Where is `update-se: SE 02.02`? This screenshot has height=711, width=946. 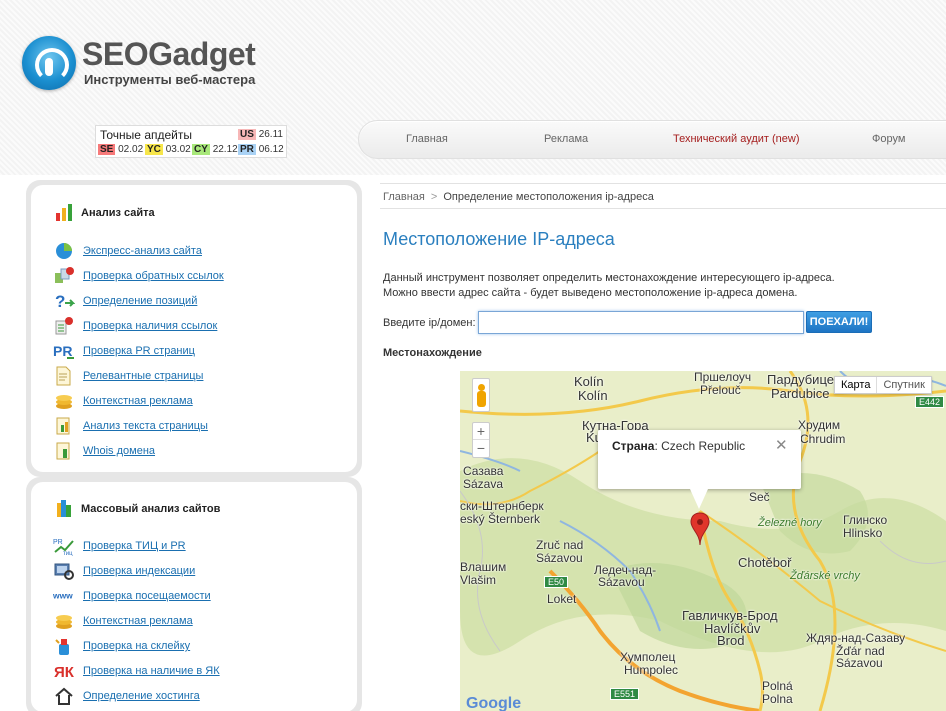 update-se: SE 02.02 is located at coordinates (120, 149).